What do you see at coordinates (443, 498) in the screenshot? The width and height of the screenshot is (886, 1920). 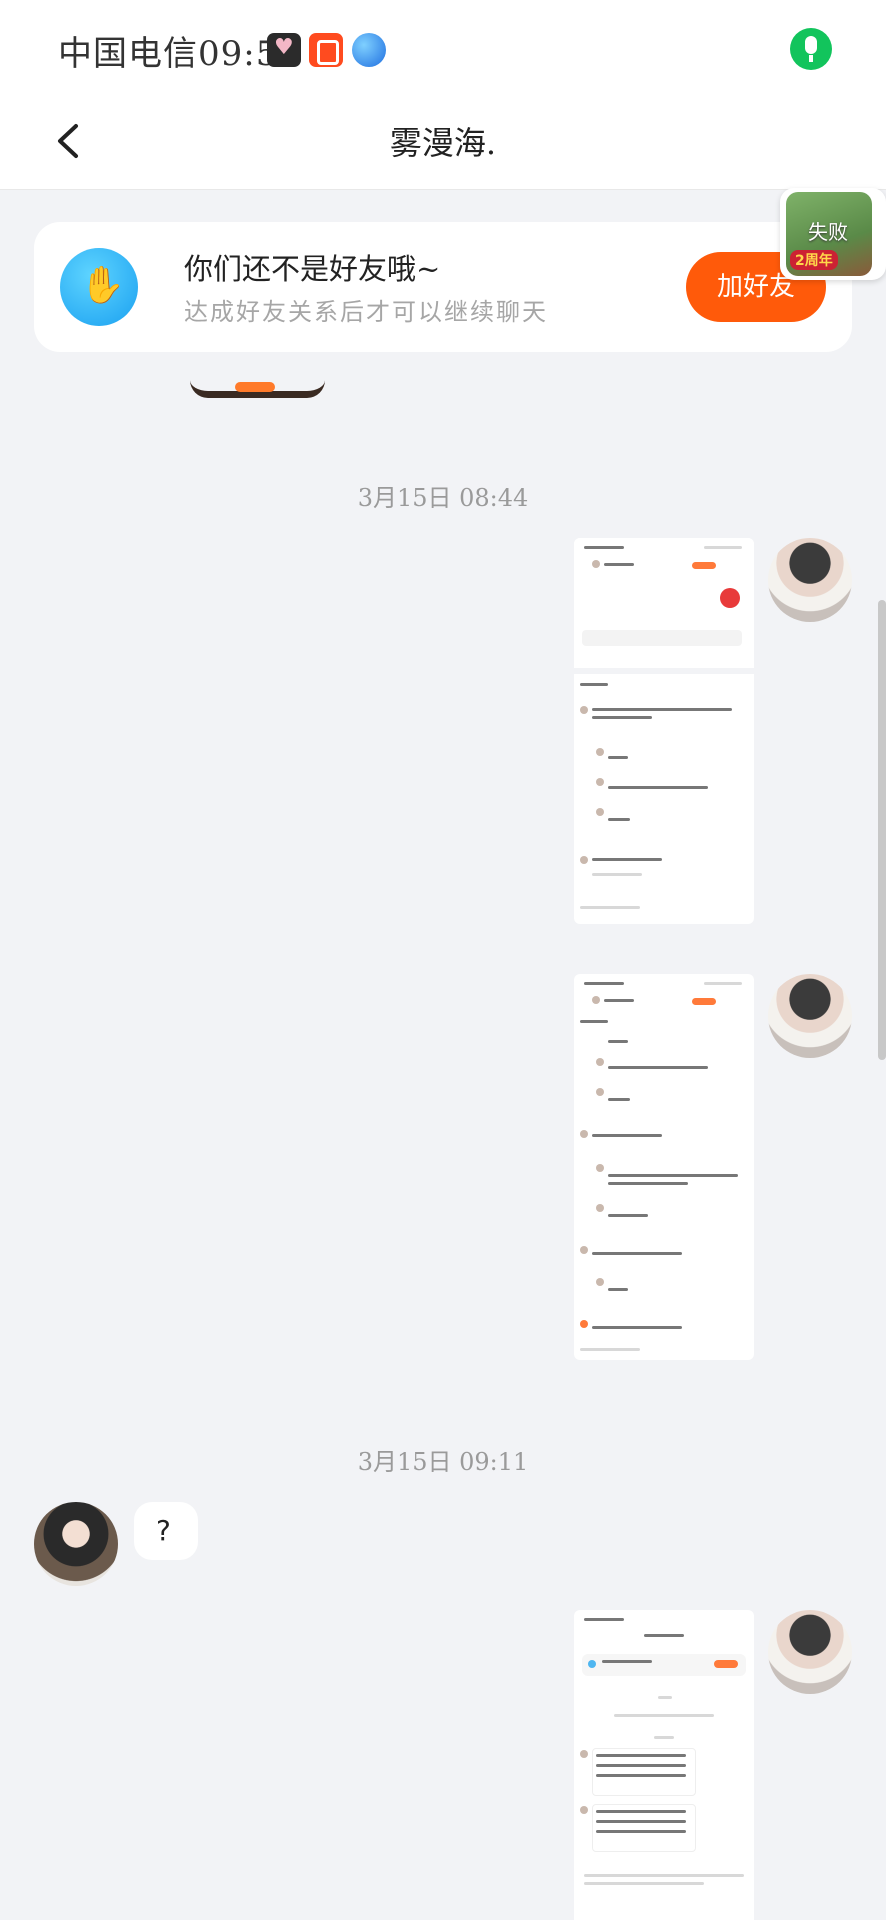 I see `timestamp: 3月15日 08:44` at bounding box center [443, 498].